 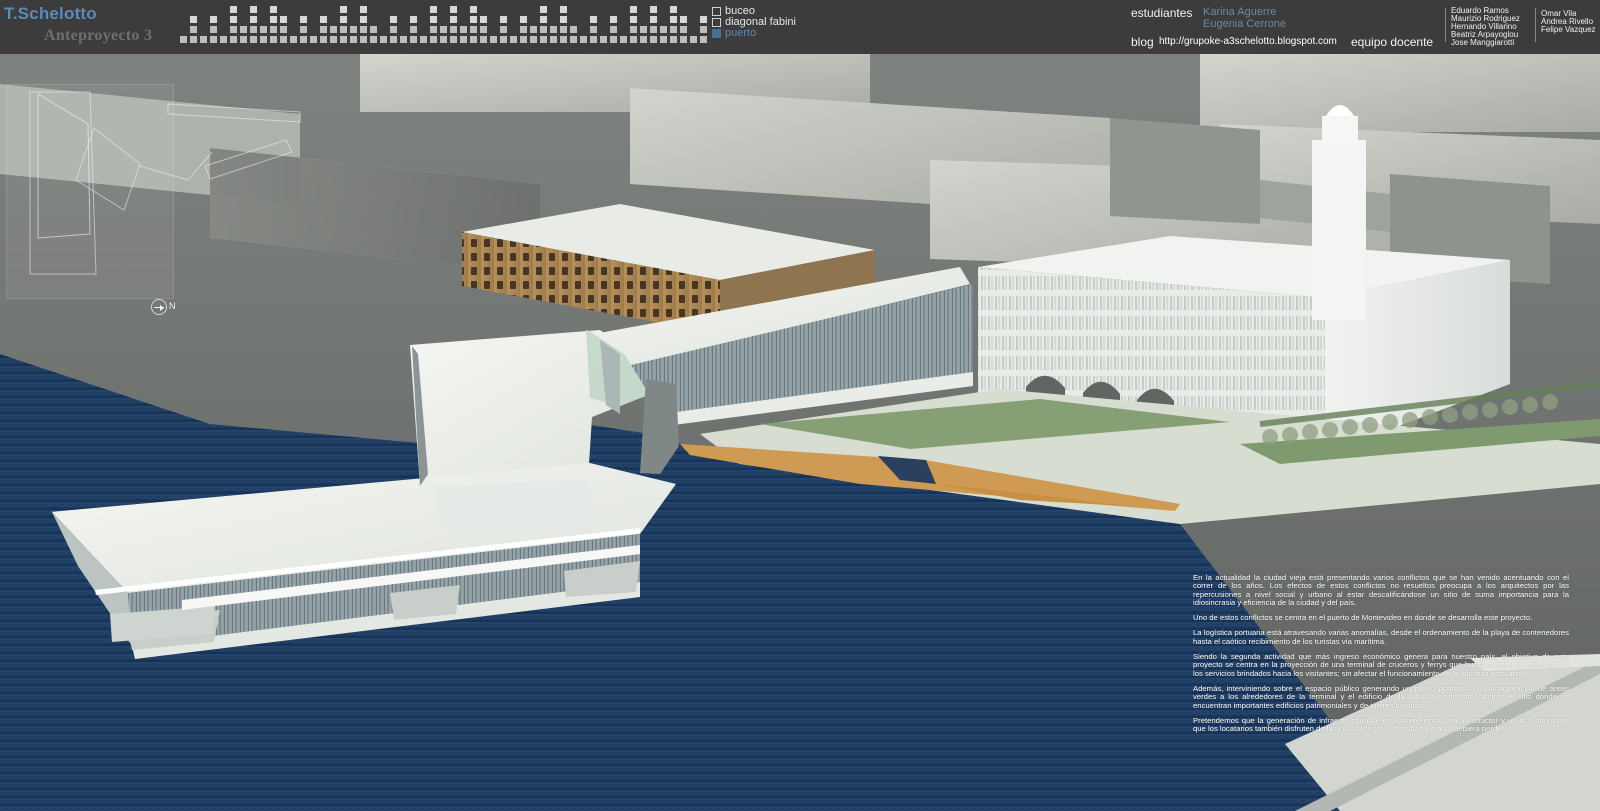 I want to click on legend-box-buceo, so click(x=716, y=11).